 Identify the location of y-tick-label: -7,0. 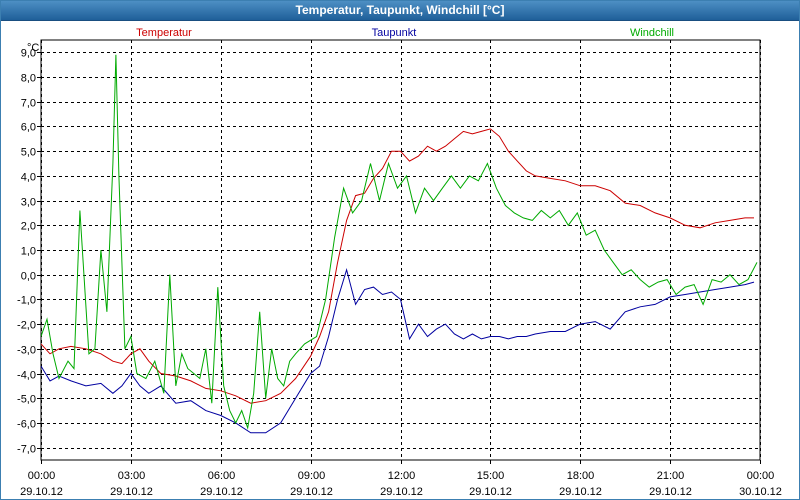
(26, 450).